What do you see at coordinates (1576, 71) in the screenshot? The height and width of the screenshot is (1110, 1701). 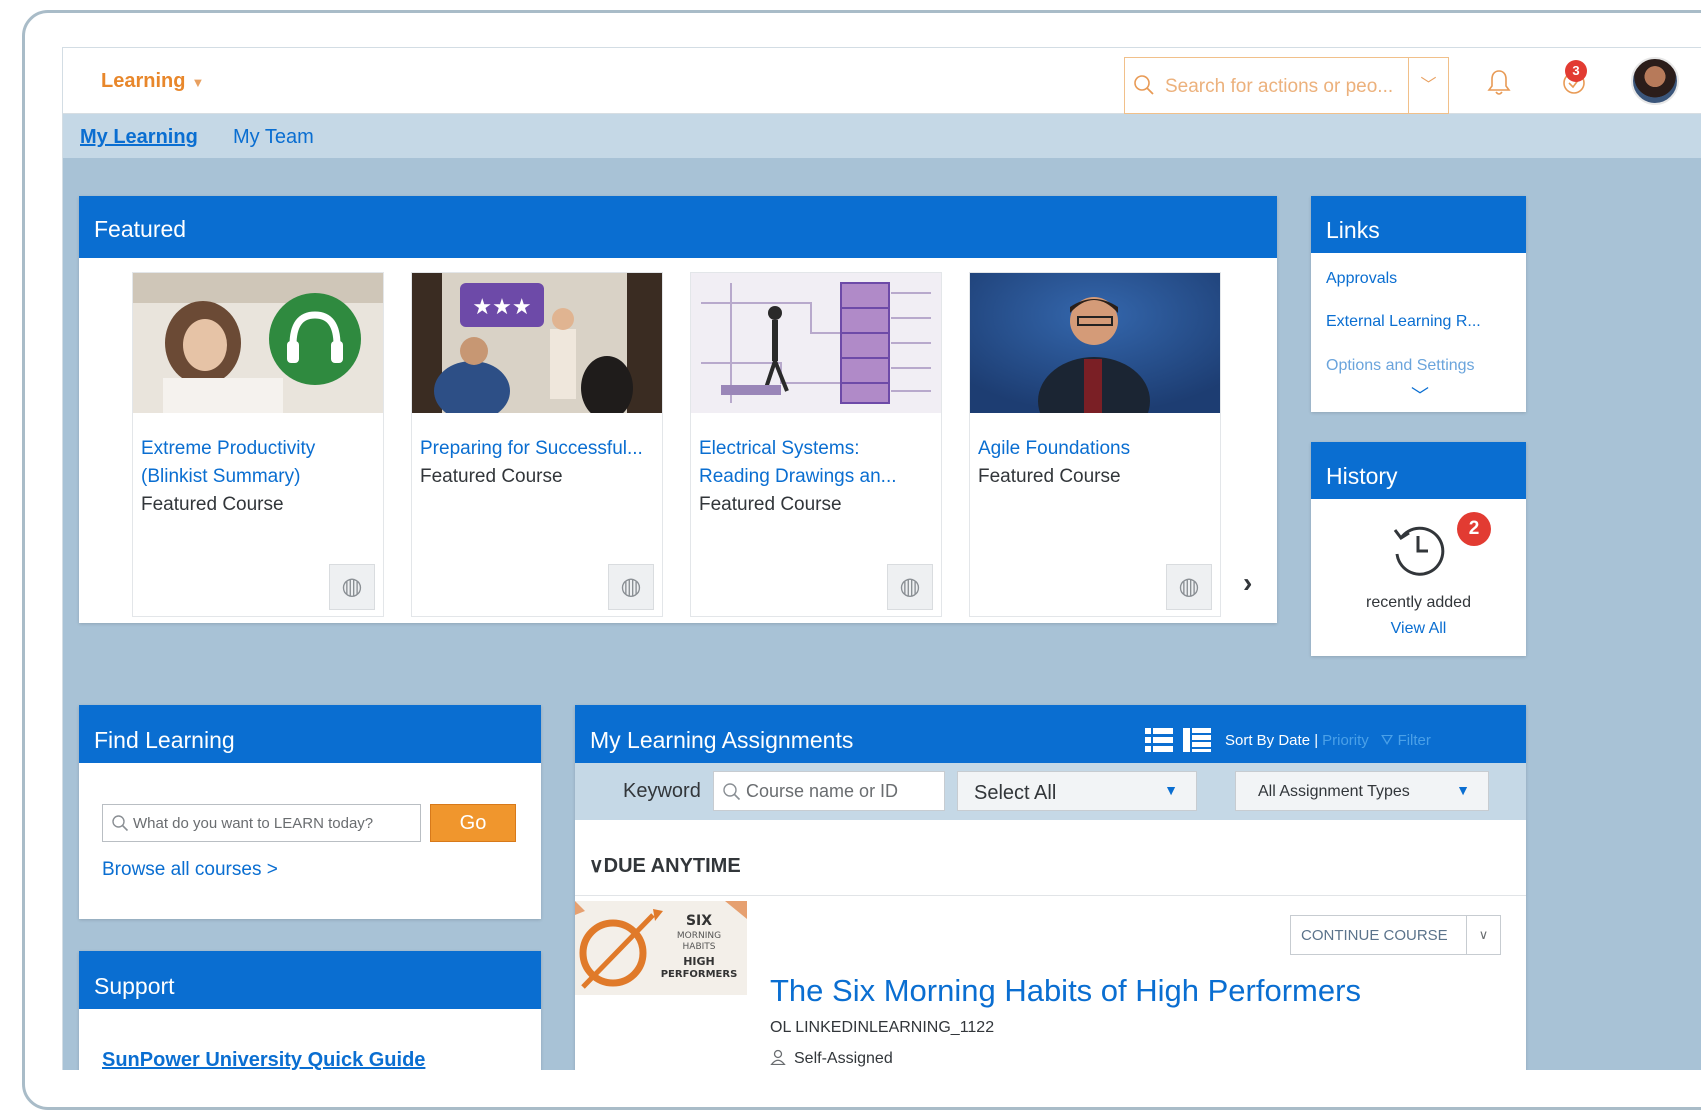 I see `notification-count-badge: 3` at bounding box center [1576, 71].